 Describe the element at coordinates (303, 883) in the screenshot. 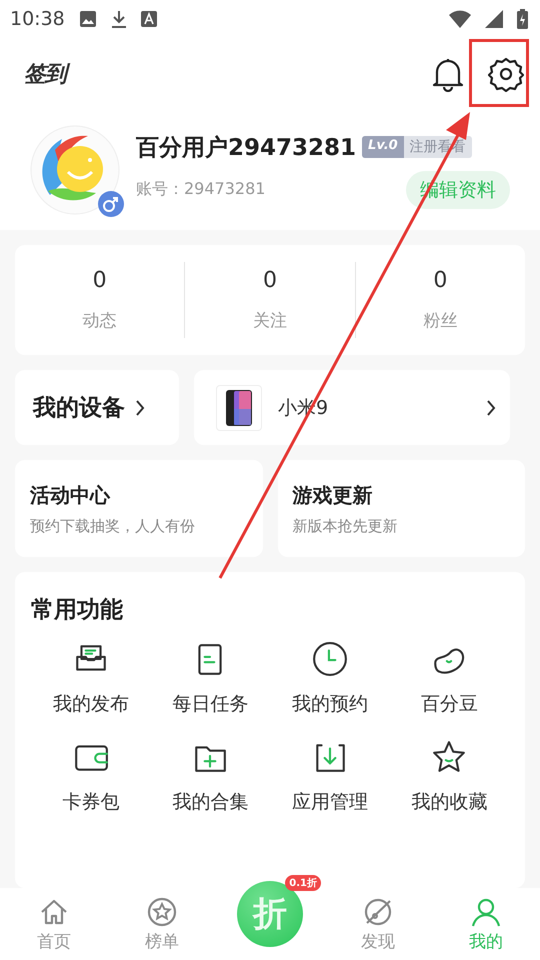

I see `discount-badge: 0.1折` at that location.